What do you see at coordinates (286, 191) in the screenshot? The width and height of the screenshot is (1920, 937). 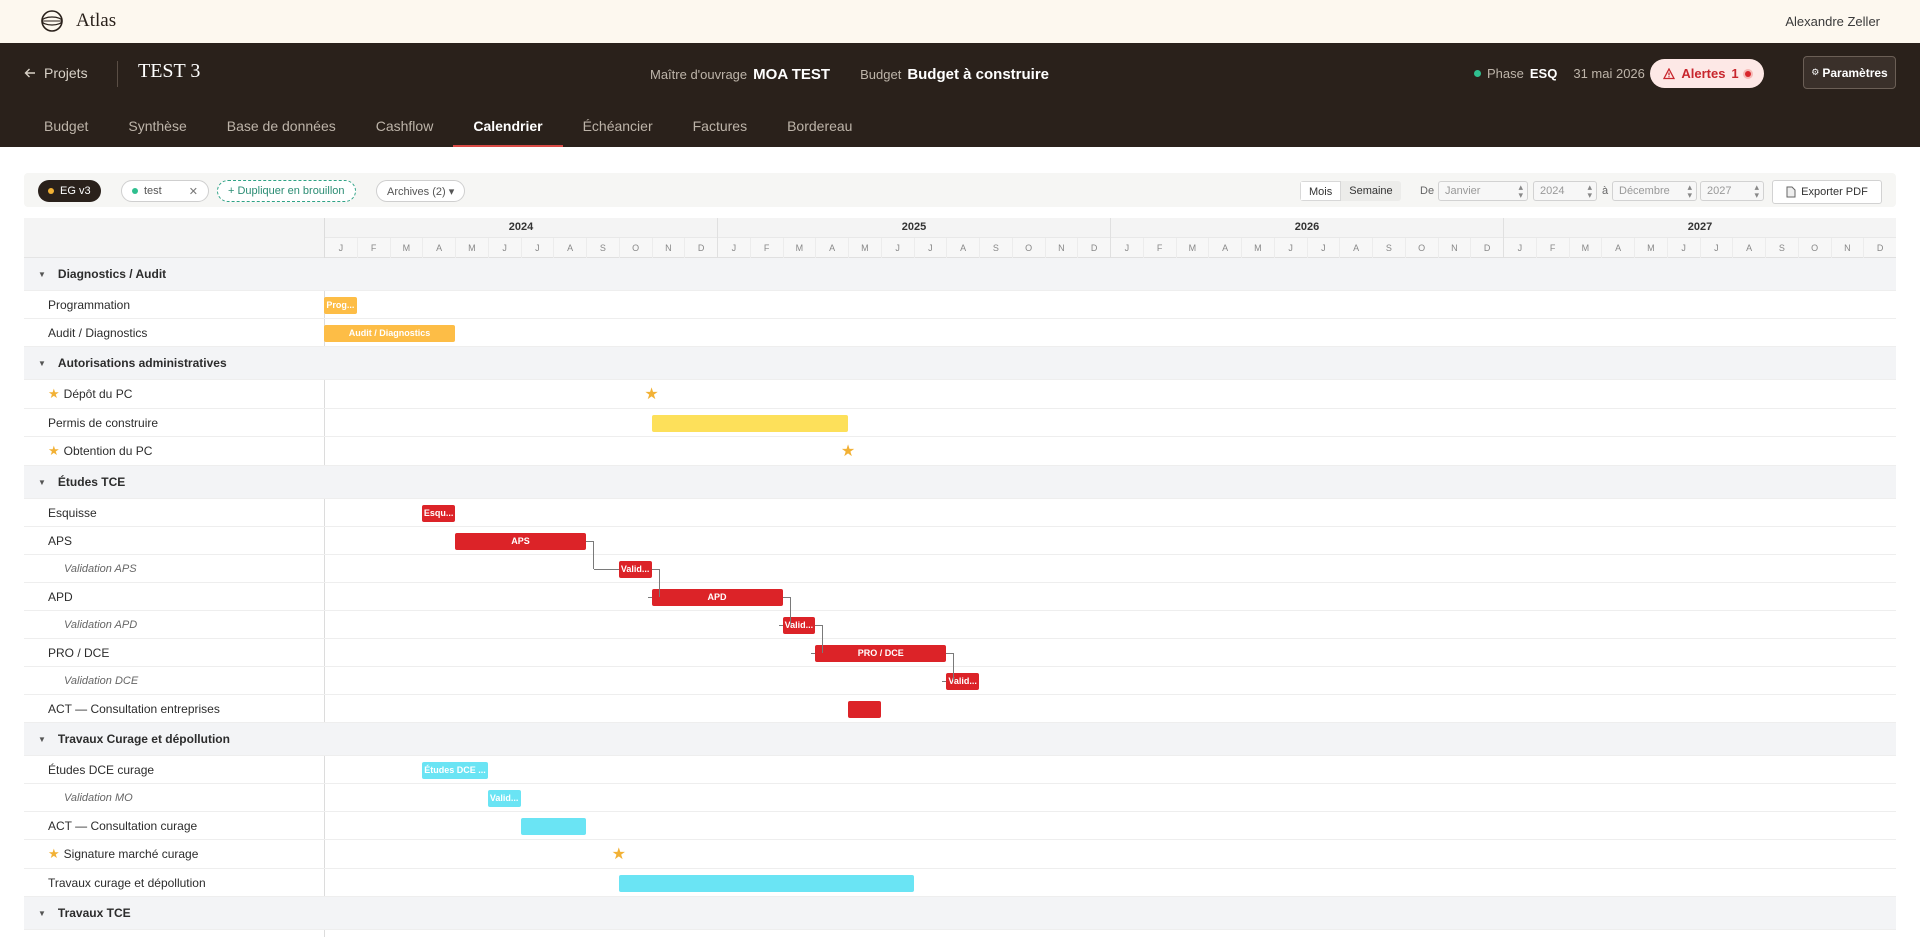 I see `duplicate-draft-button: + Dupliquer en brouillon` at bounding box center [286, 191].